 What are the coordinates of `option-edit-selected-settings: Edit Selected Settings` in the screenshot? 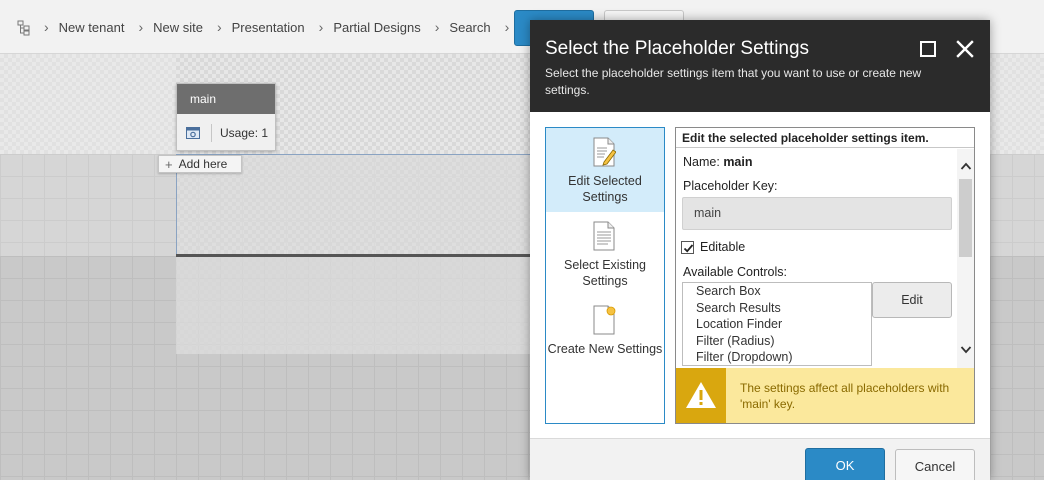 It's located at (605, 170).